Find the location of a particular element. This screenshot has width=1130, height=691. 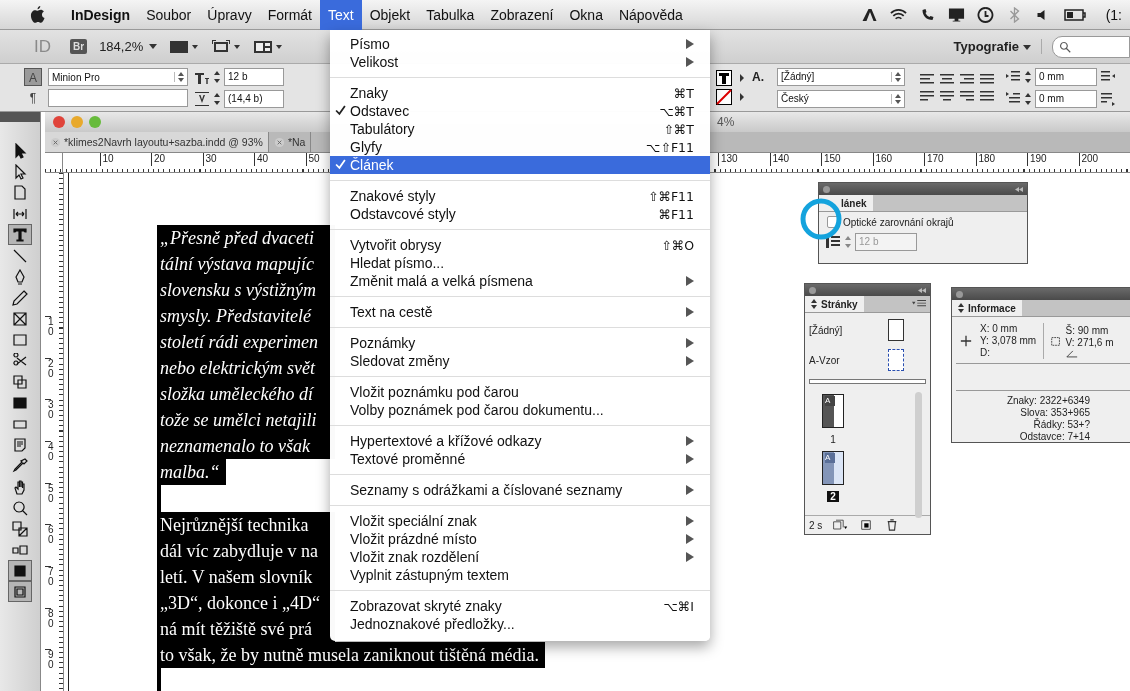

menu-bar-item: InDesign is located at coordinates (101, 15).